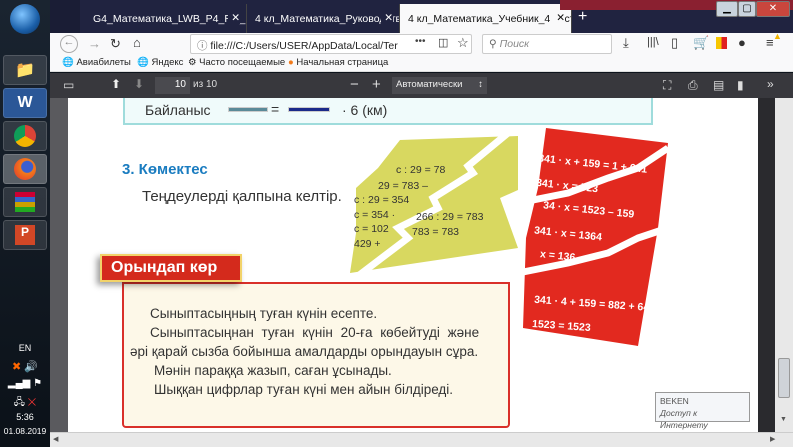 The height and width of the screenshot is (447, 793). I want to click on chrome-icon, so click(25, 136).